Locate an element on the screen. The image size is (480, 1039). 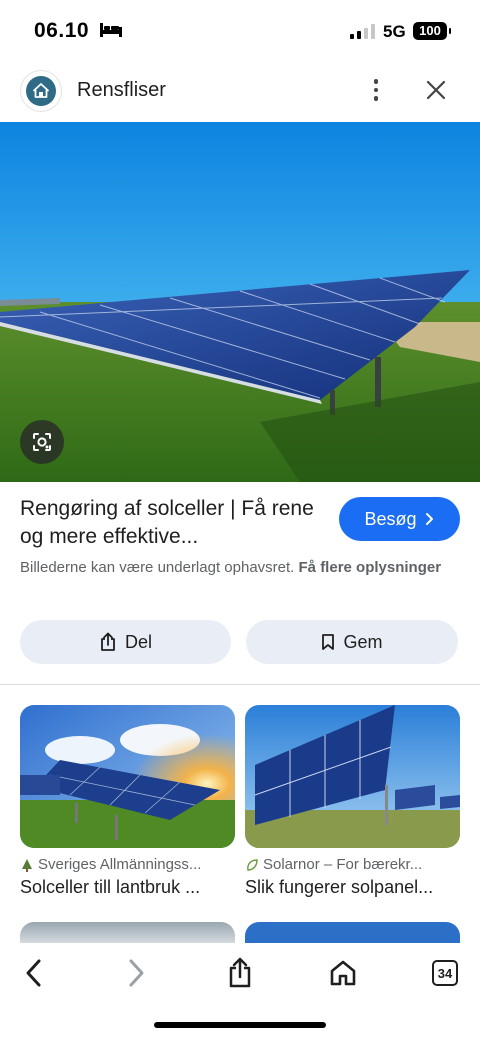
battery-icon: 100 is located at coordinates (432, 31).